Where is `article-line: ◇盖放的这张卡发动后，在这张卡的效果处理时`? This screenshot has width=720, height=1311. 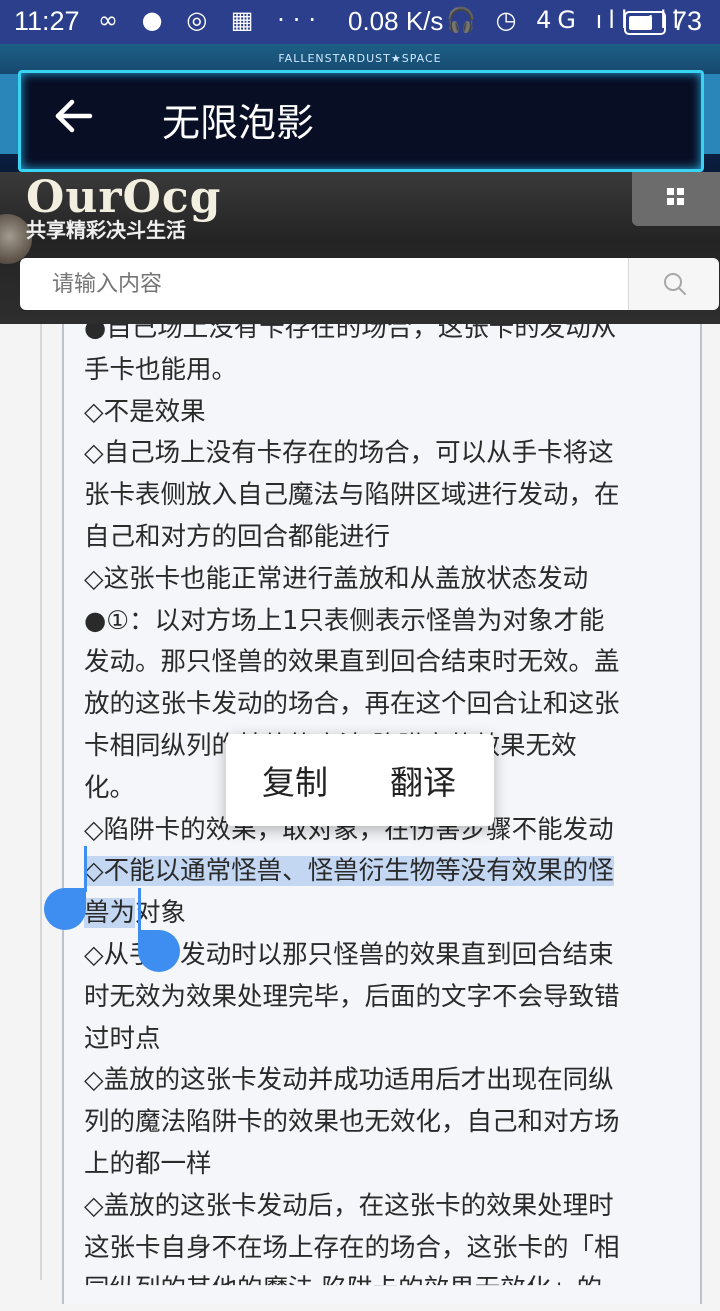
article-line: ◇盖放的这张卡发动后，在这张卡的效果处理时 is located at coordinates (349, 1205).